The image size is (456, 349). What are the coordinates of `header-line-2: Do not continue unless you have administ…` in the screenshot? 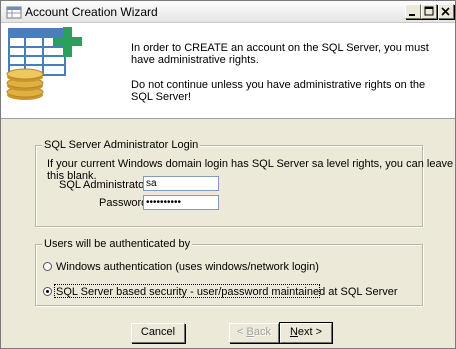 It's located at (278, 91).